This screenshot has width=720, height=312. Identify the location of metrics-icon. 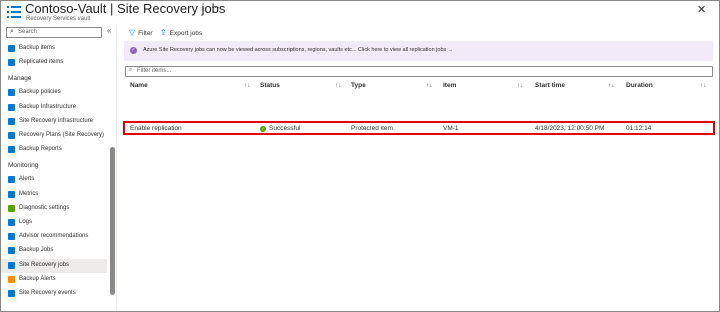
(11, 194).